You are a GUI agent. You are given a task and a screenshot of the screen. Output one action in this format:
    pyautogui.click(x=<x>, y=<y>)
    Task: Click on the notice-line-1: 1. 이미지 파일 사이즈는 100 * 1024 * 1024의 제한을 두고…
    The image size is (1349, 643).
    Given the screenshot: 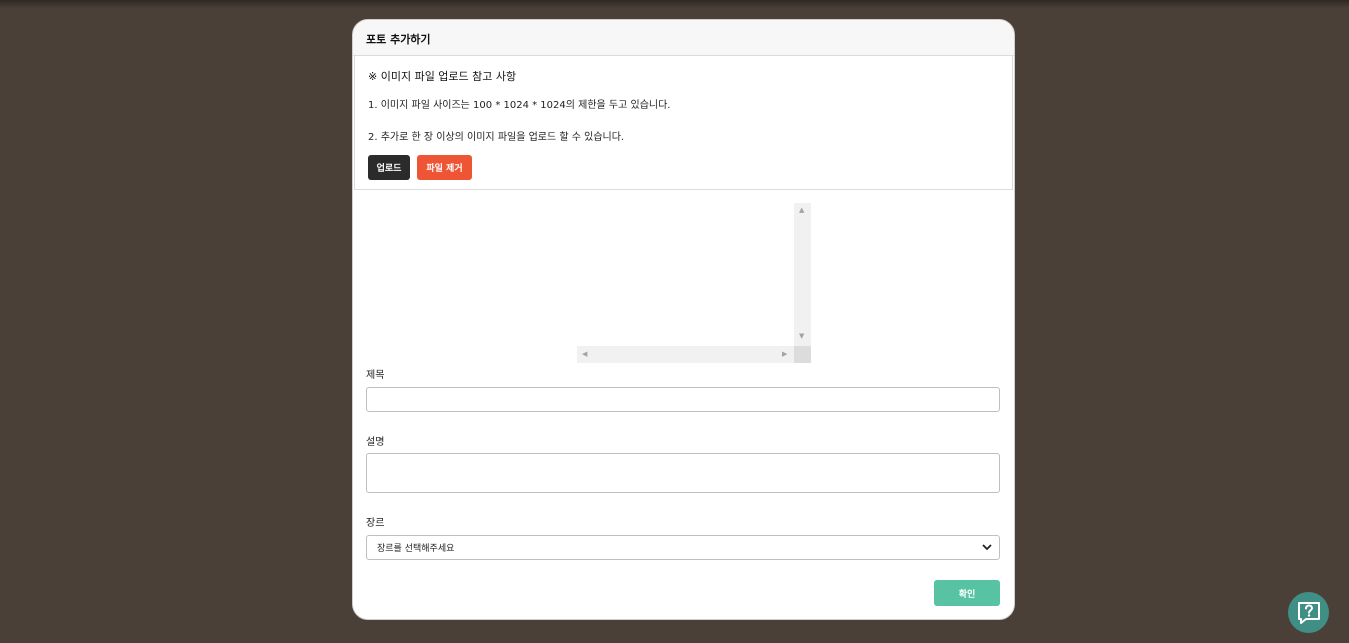 What is the action you would take?
    pyautogui.click(x=519, y=105)
    